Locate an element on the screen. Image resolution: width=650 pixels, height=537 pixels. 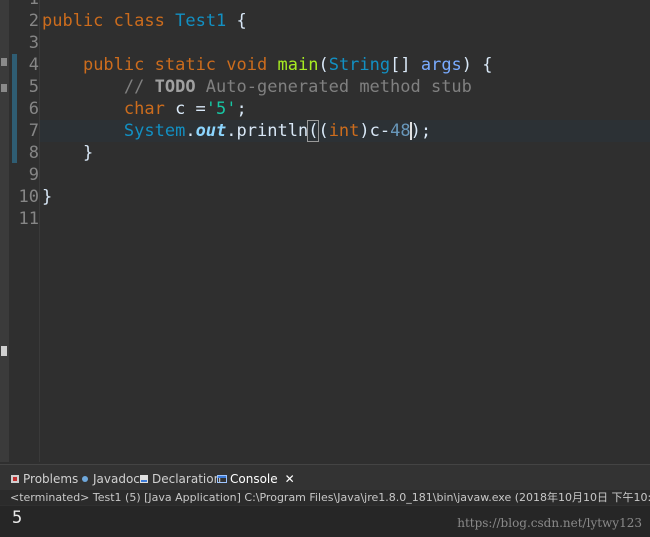
declaration-icon is located at coordinates (144, 479).